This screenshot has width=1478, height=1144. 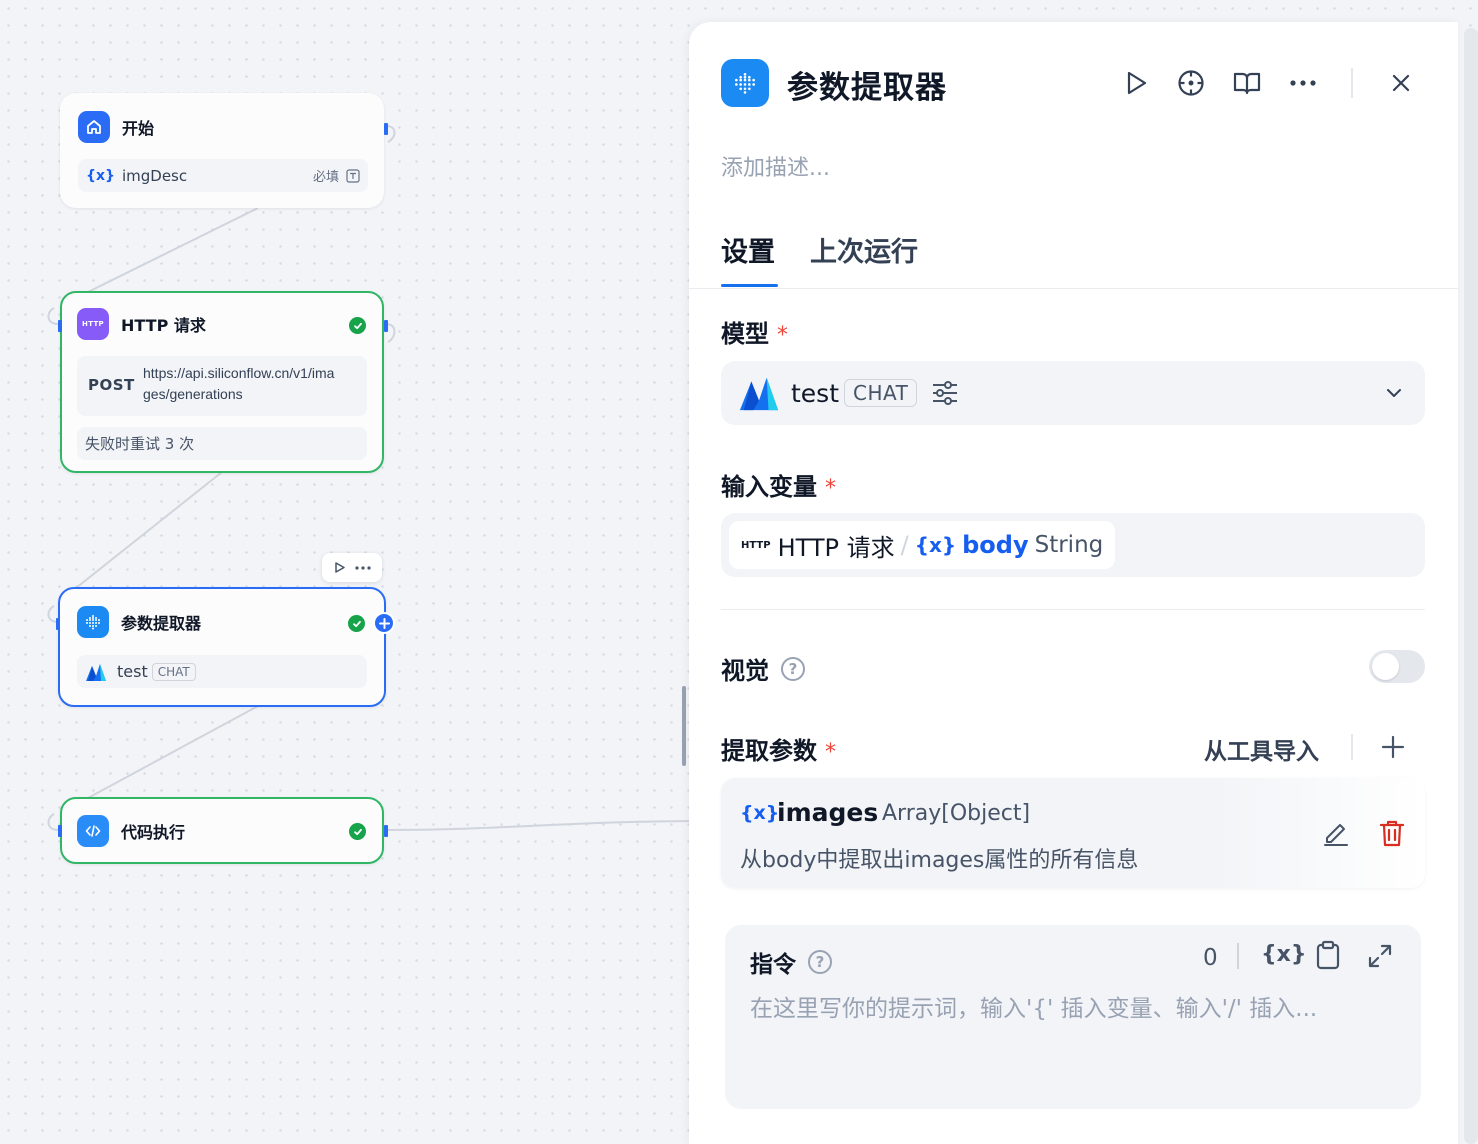 I want to click on code-icon, so click(x=93, y=831).